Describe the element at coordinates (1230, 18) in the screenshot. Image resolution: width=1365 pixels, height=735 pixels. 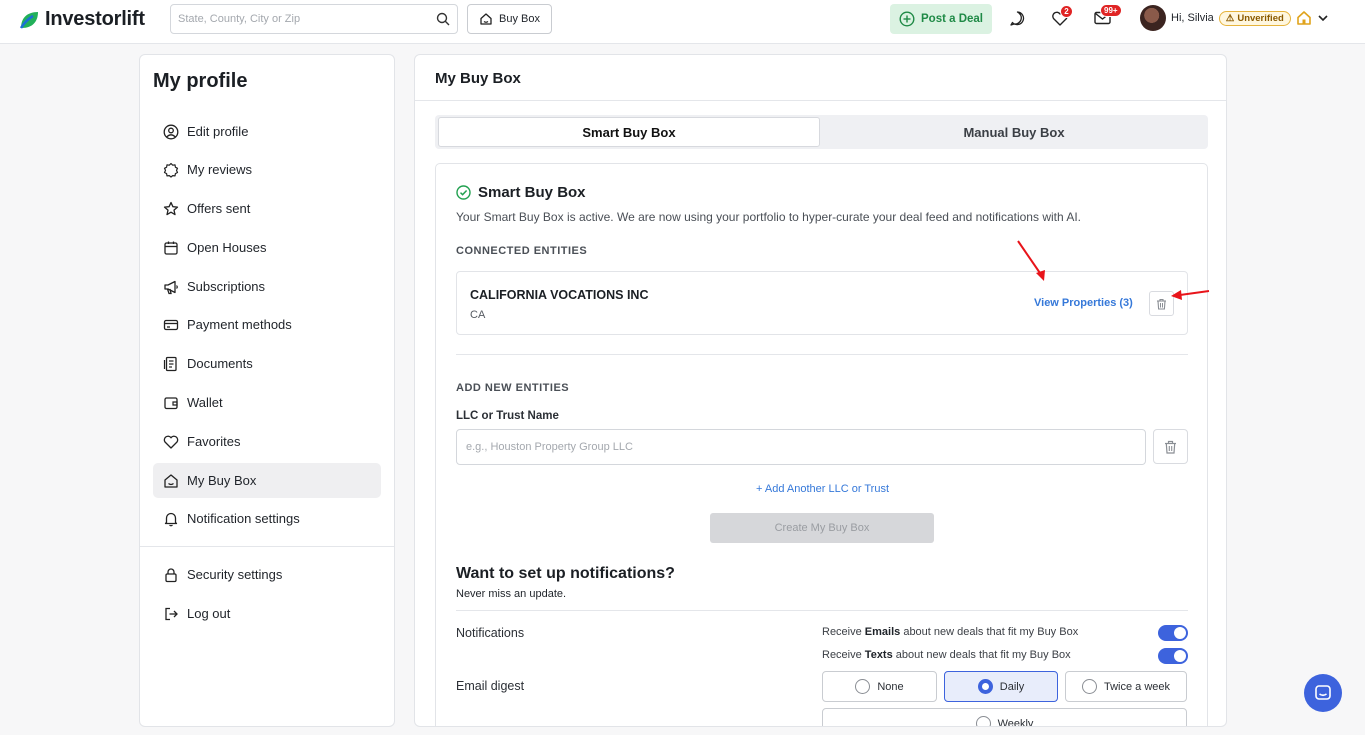
I see `warning-icon: ⚠` at that location.